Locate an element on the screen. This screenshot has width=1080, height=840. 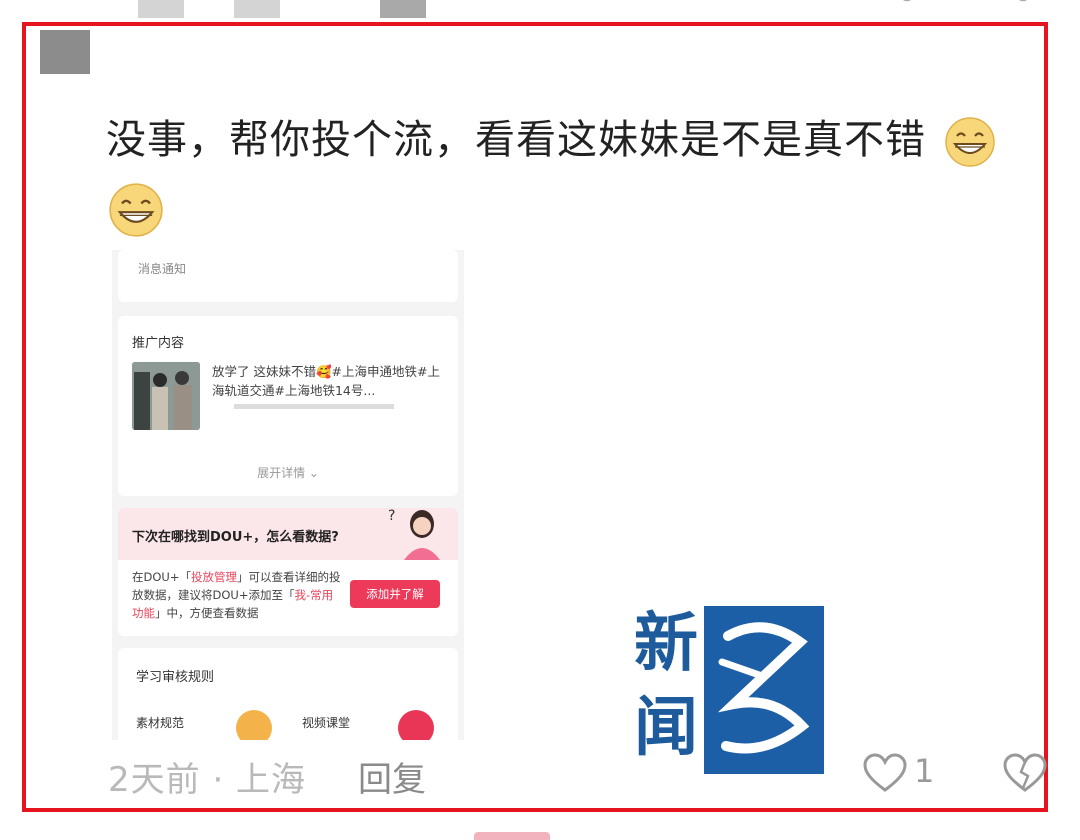
comment-time-location: 2天前 · 上海 is located at coordinates (207, 780).